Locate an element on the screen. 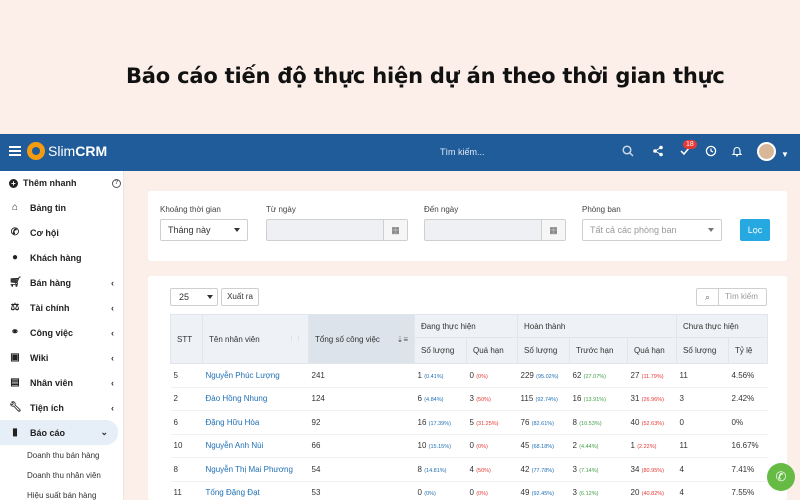  period-value: Tháng này is located at coordinates (189, 230).